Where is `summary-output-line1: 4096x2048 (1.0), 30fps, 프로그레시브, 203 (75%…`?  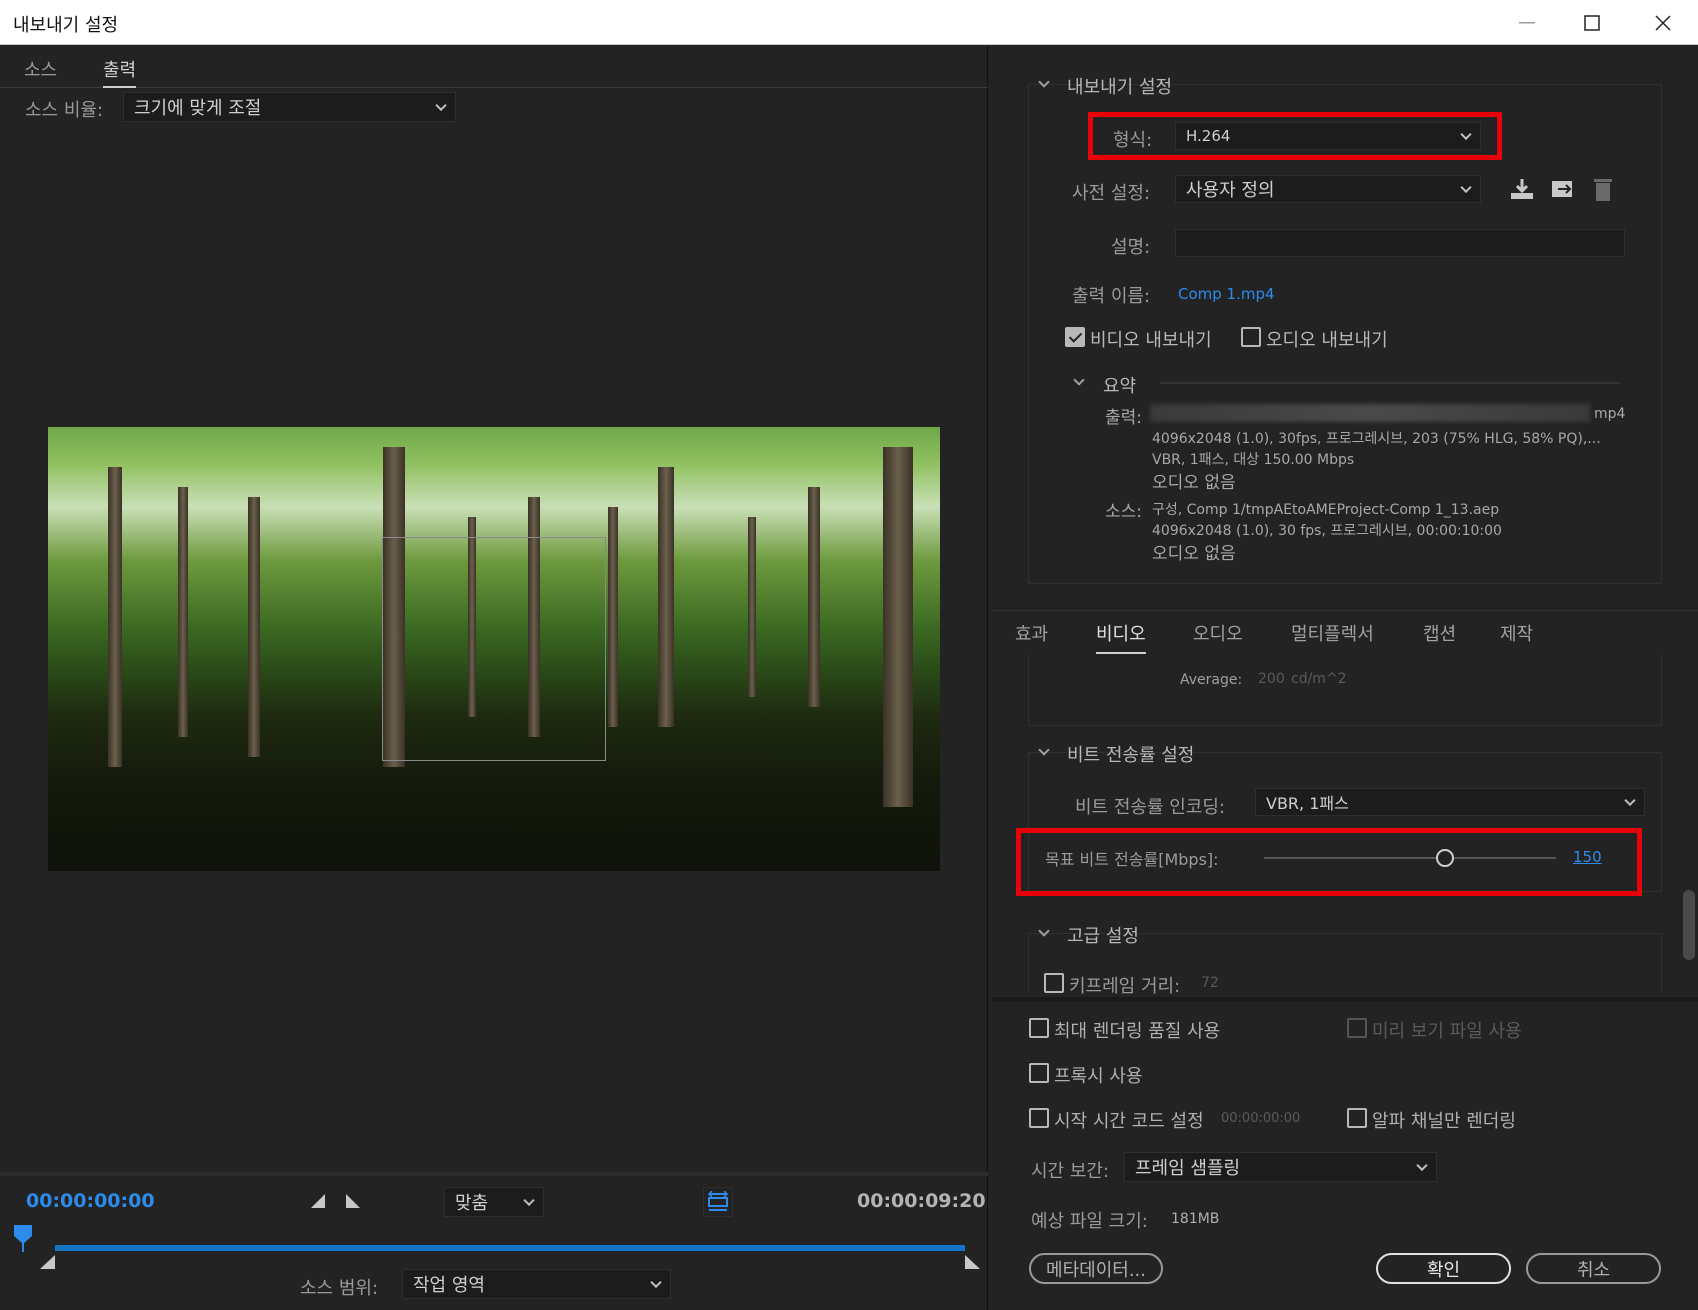 summary-output-line1: 4096x2048 (1.0), 30fps, 프로그레시브, 203 (75%… is located at coordinates (1376, 439).